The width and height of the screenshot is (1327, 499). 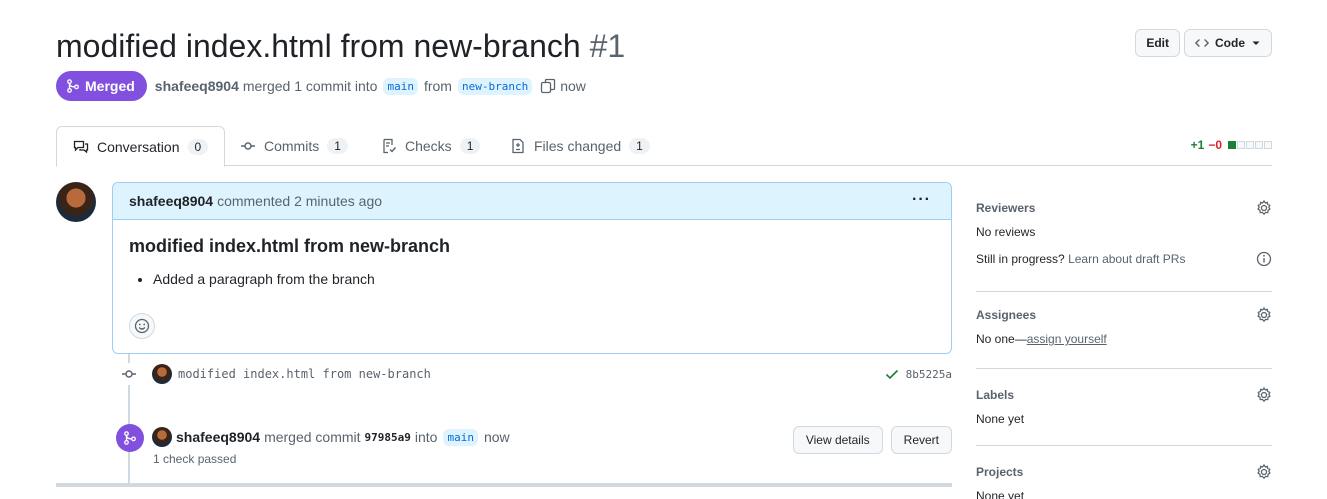 What do you see at coordinates (299, 201) in the screenshot?
I see `comment-meta: commented 2 minutes ago` at bounding box center [299, 201].